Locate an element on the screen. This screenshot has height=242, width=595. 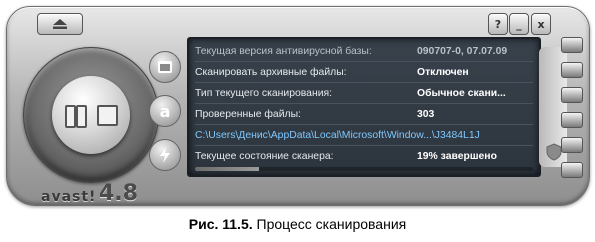
status-value: 19% завершено is located at coordinates (457, 156).